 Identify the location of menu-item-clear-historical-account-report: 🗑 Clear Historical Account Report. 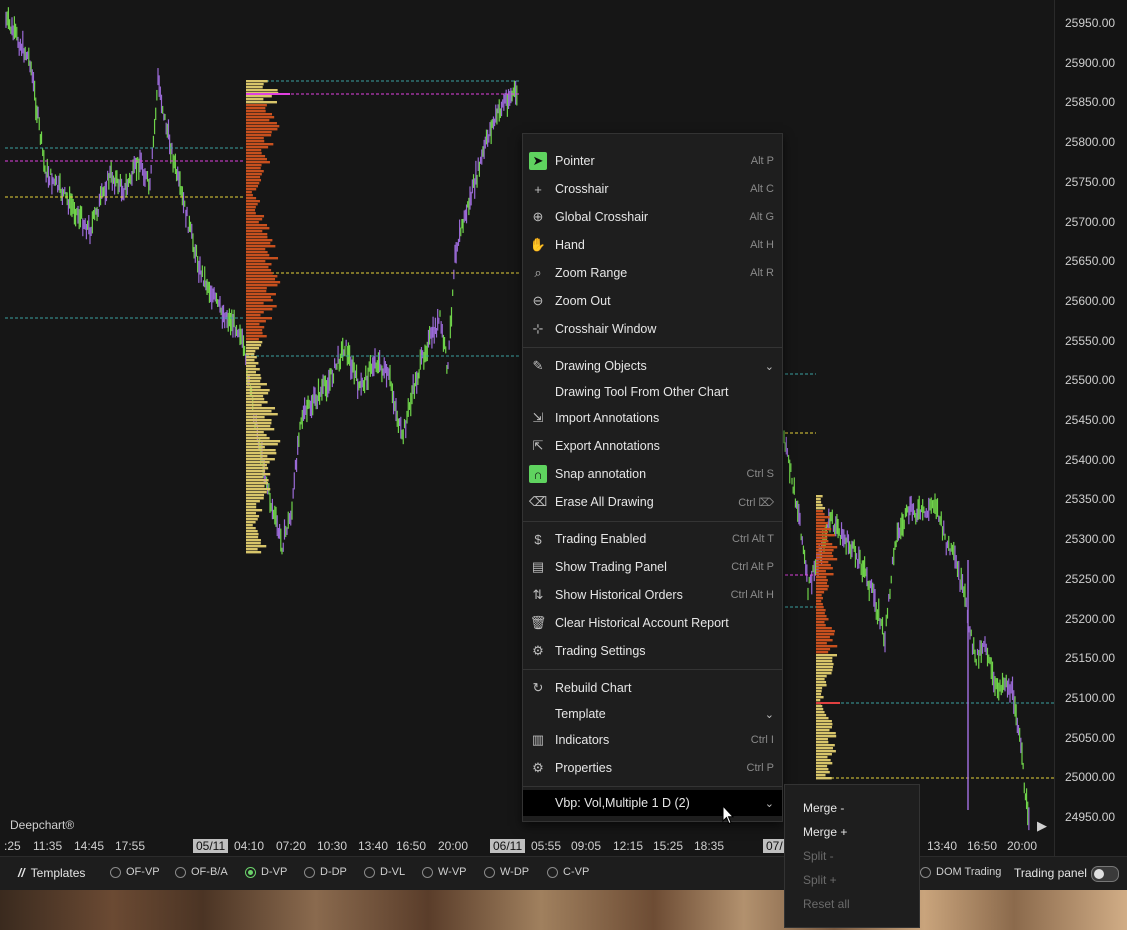
(652, 623).